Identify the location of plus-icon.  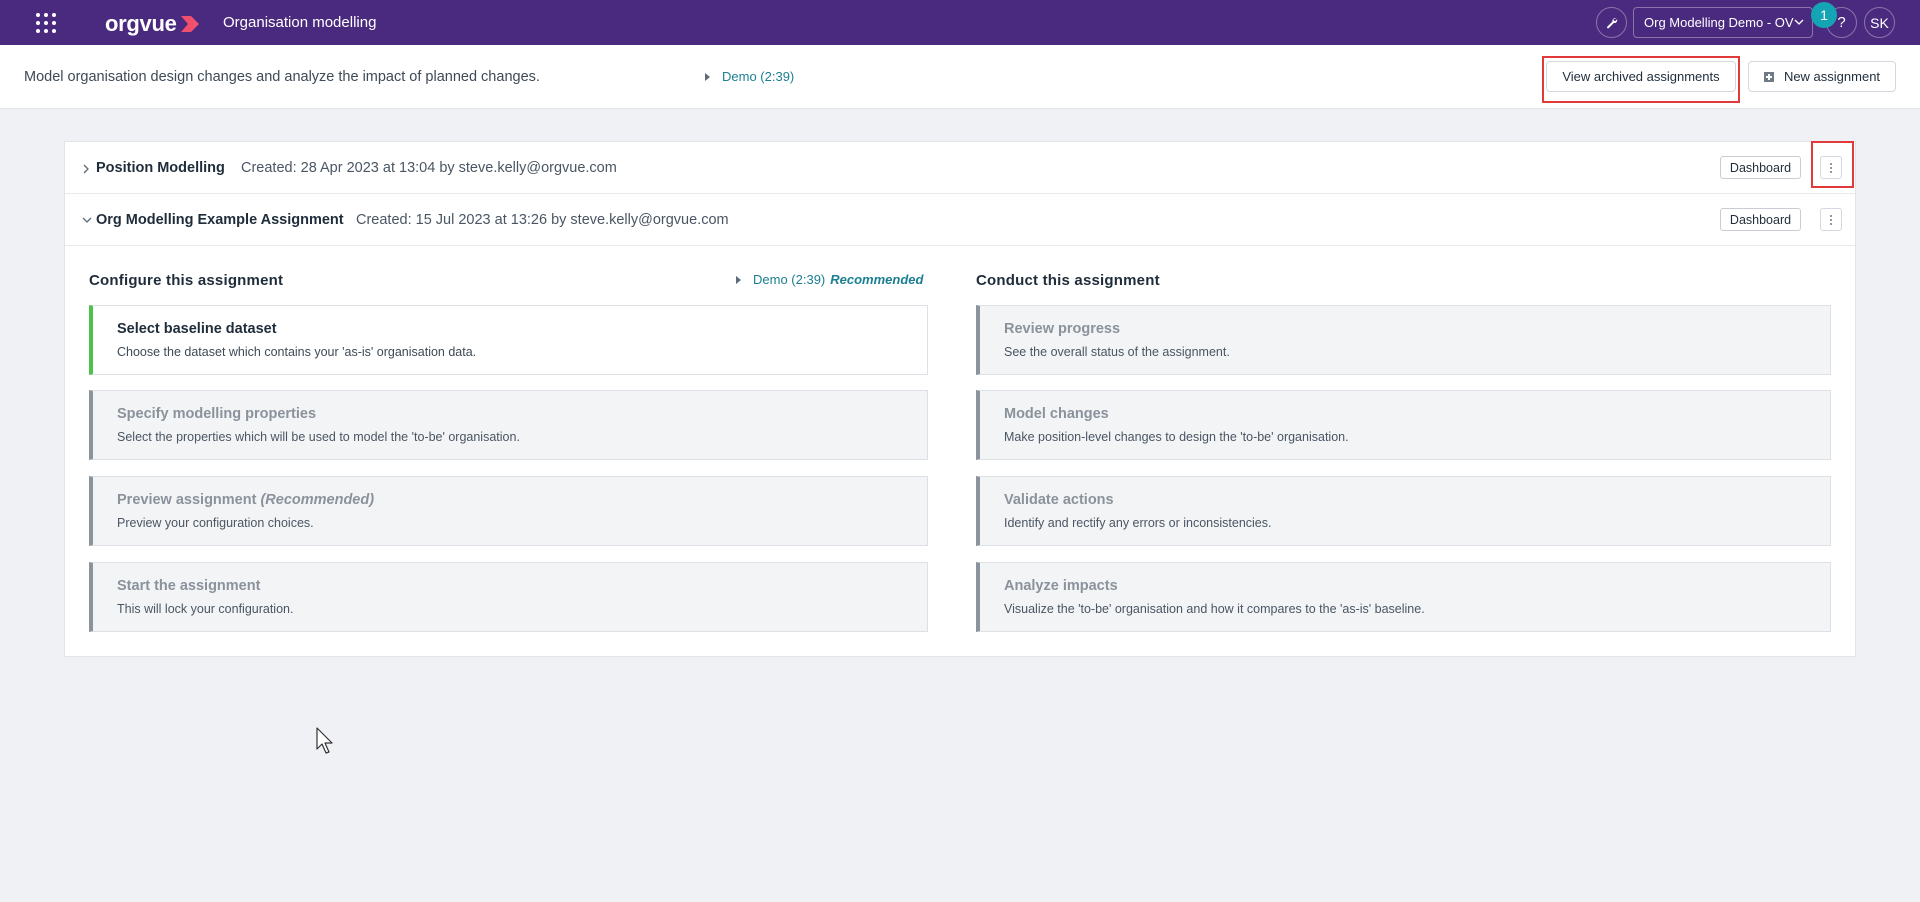
(1768, 76).